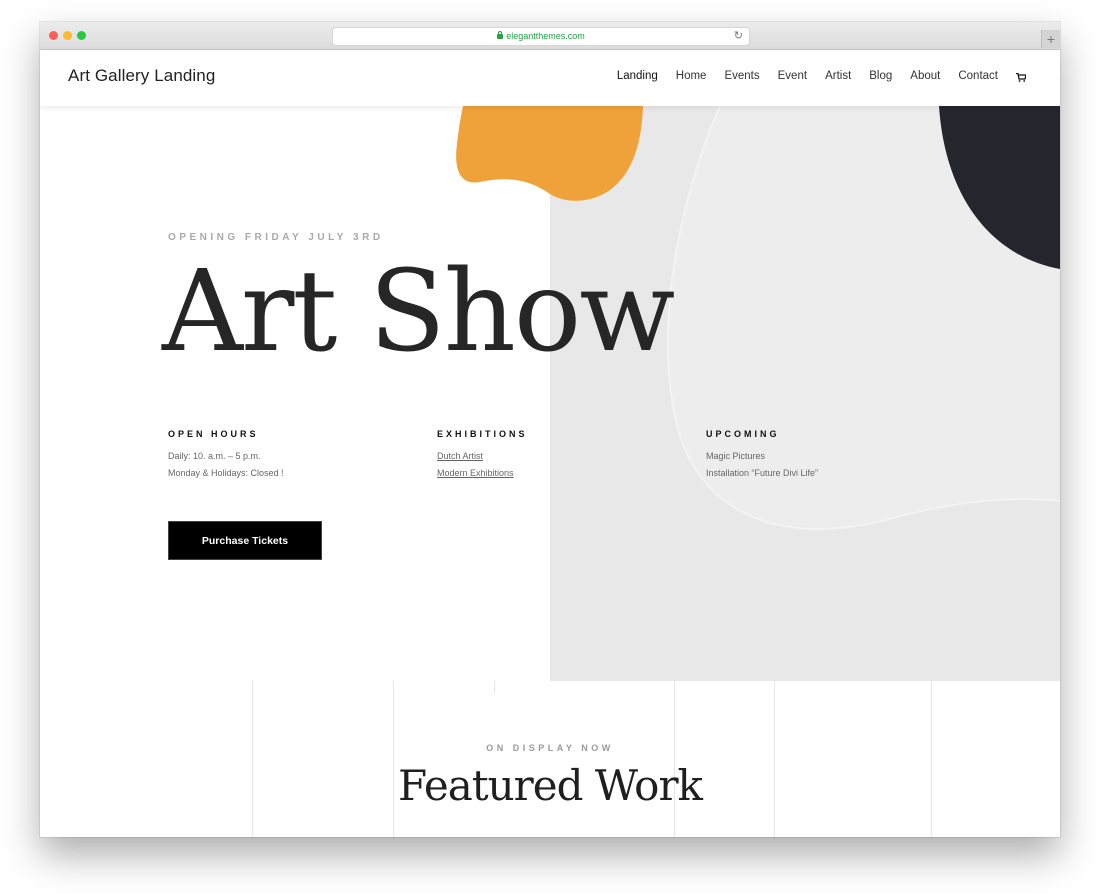  Describe the element at coordinates (545, 36) in the screenshot. I see `url-text: elegantthemes.com` at that location.